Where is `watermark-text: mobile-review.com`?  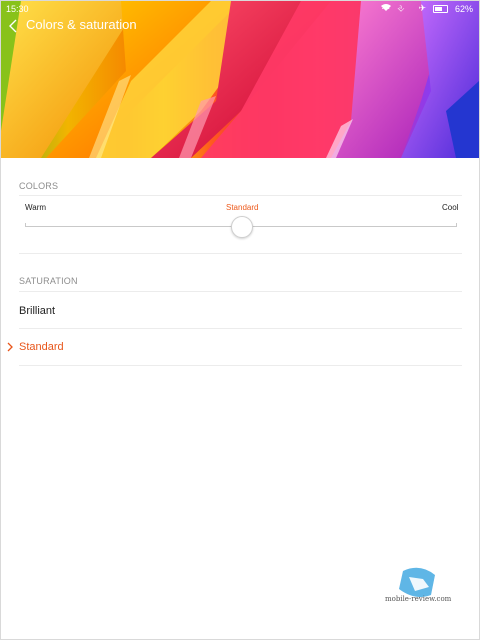 watermark-text: mobile-review.com is located at coordinates (418, 599).